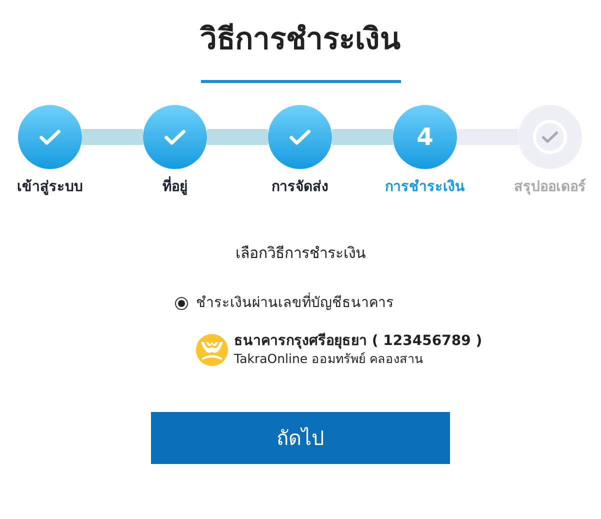  What do you see at coordinates (295, 302) in the screenshot?
I see `option-label: ชำระเงินผ่านเลขที่บัญชีธนาคาร` at bounding box center [295, 302].